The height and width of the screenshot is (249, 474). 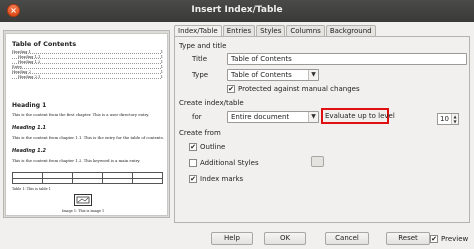 What do you see at coordinates (232, 238) in the screenshot?
I see `help-button: Help` at bounding box center [232, 238].